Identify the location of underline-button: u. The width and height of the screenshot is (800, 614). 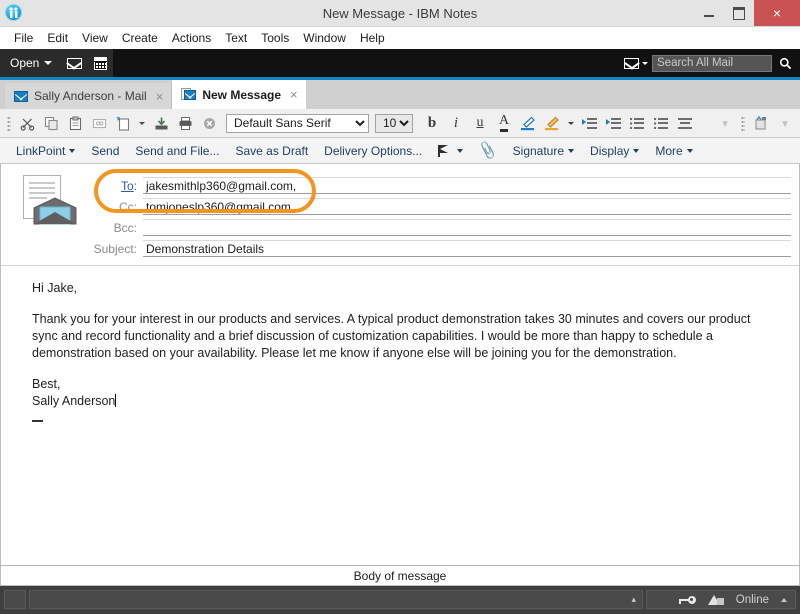
(480, 123).